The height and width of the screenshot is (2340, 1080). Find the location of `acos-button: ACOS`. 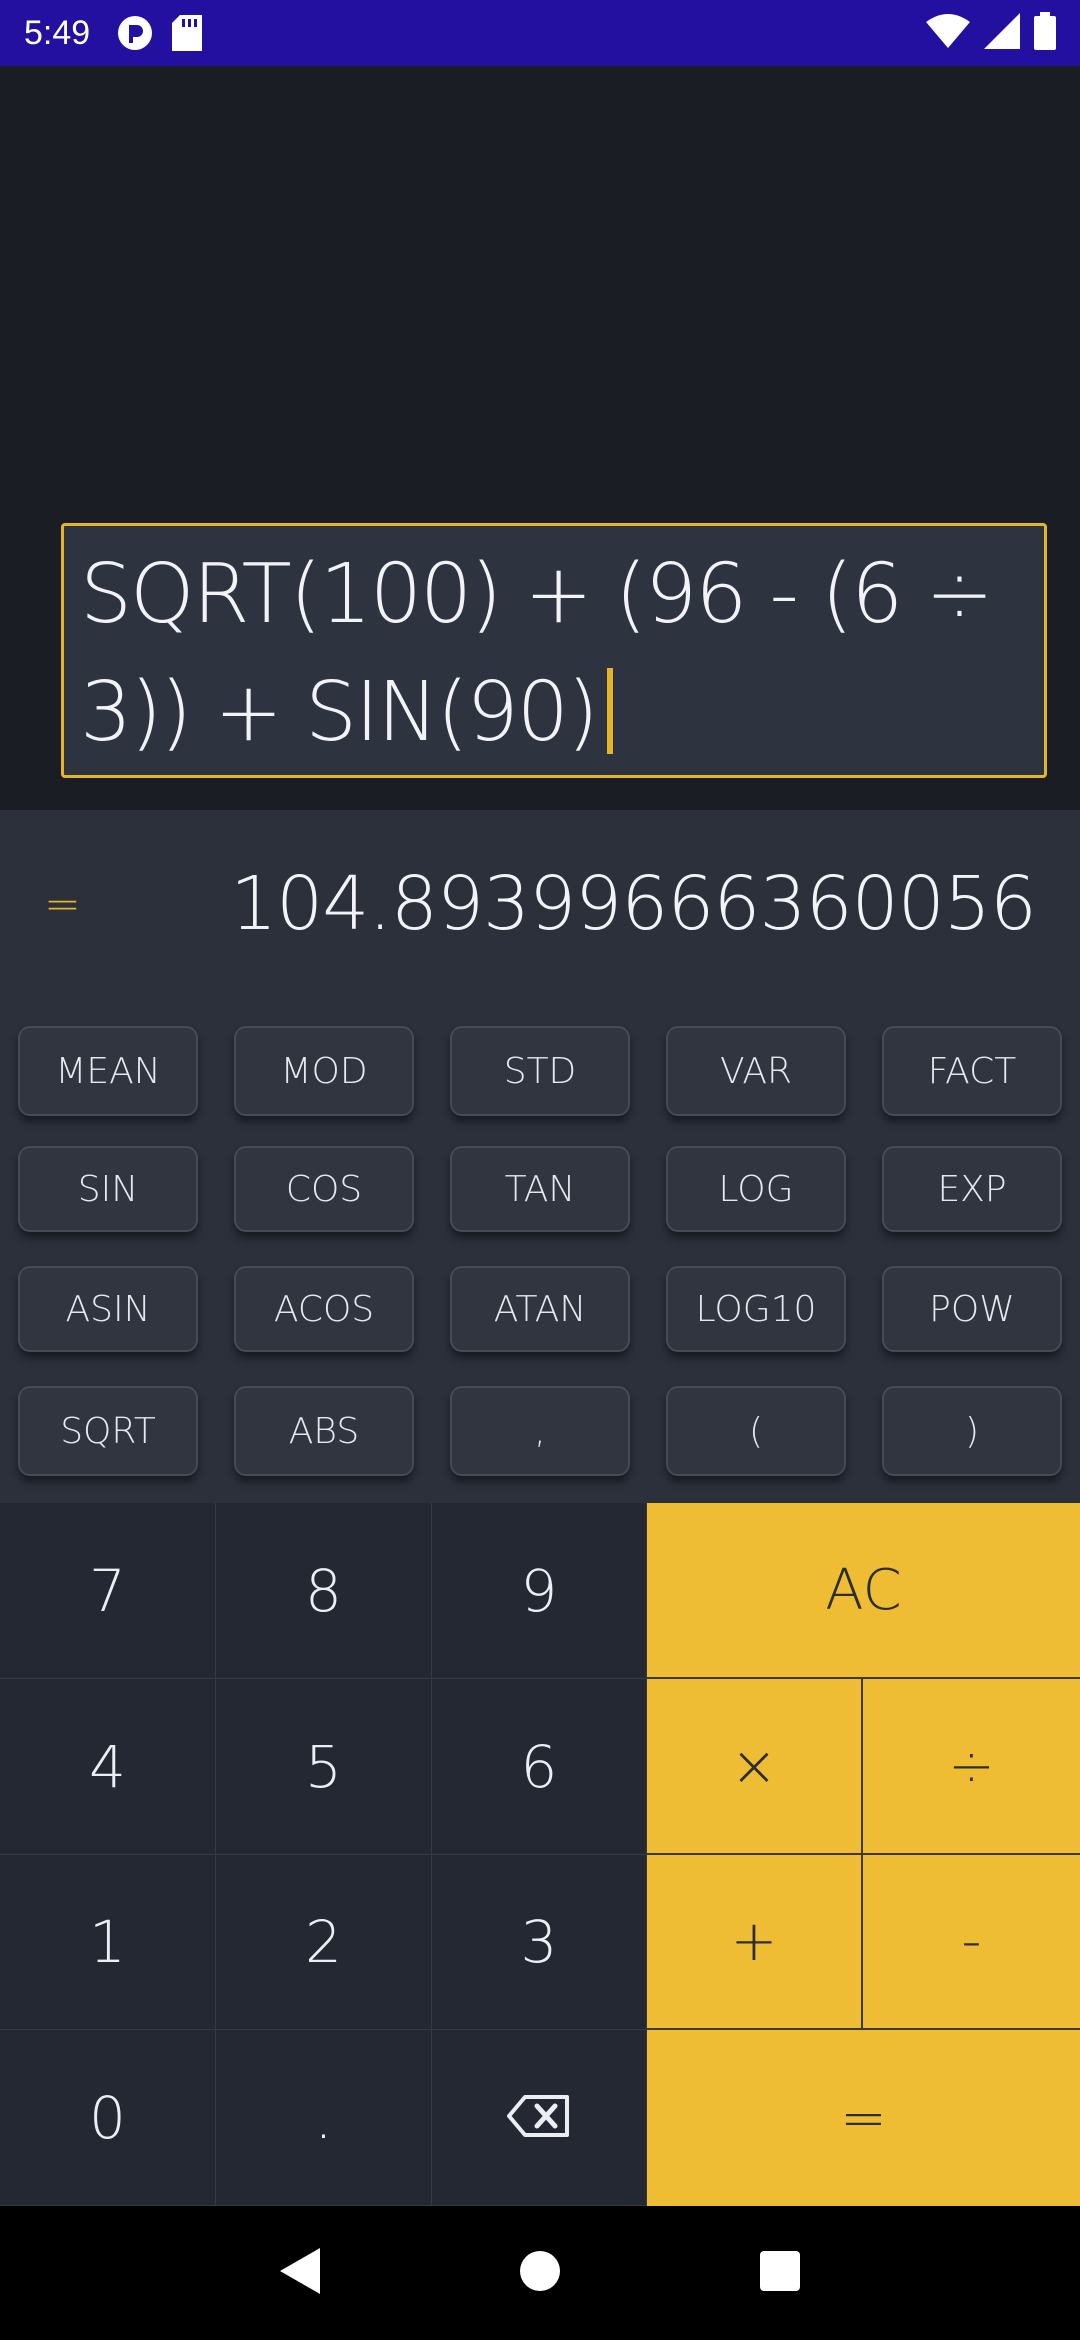

acos-button: ACOS is located at coordinates (324, 1309).